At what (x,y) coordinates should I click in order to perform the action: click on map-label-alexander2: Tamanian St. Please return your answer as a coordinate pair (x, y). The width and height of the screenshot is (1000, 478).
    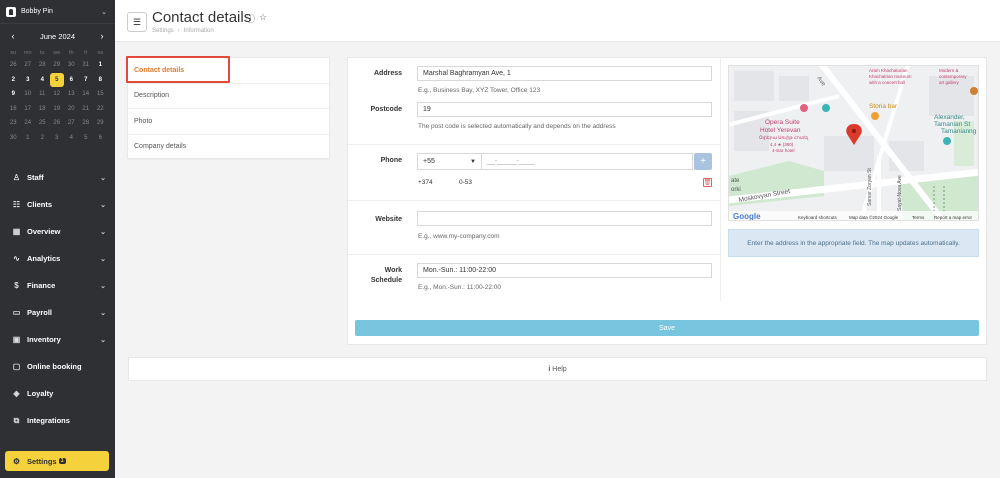
    Looking at the image, I should click on (952, 124).